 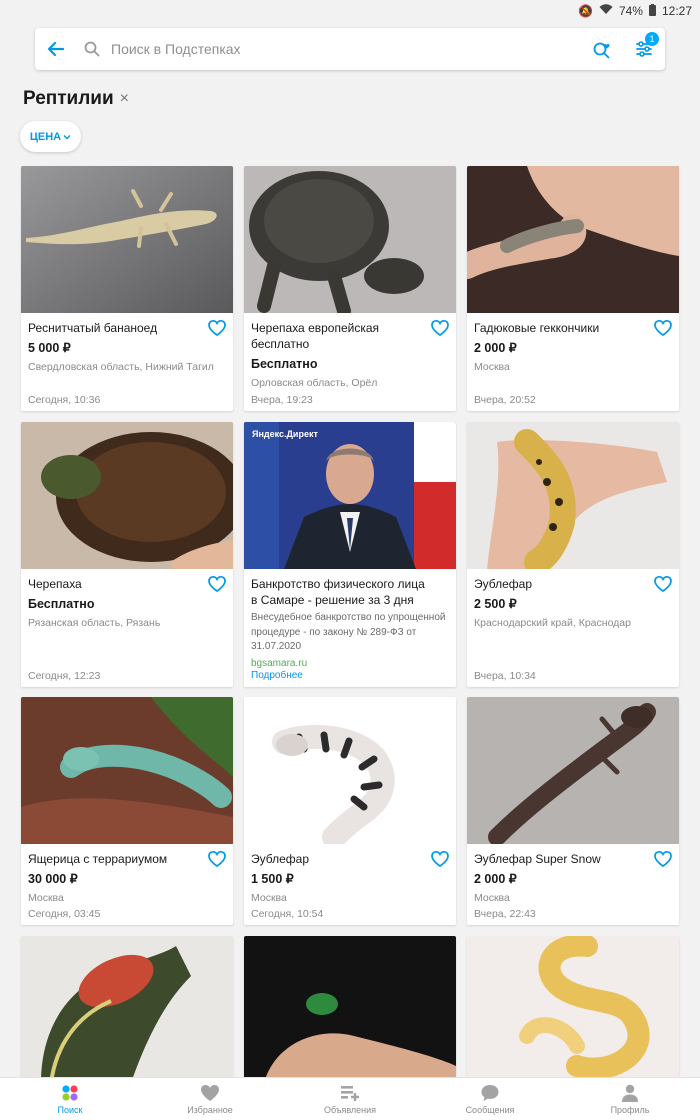 What do you see at coordinates (282, 400) in the screenshot?
I see `listing-date: Вчера, 19:23` at bounding box center [282, 400].